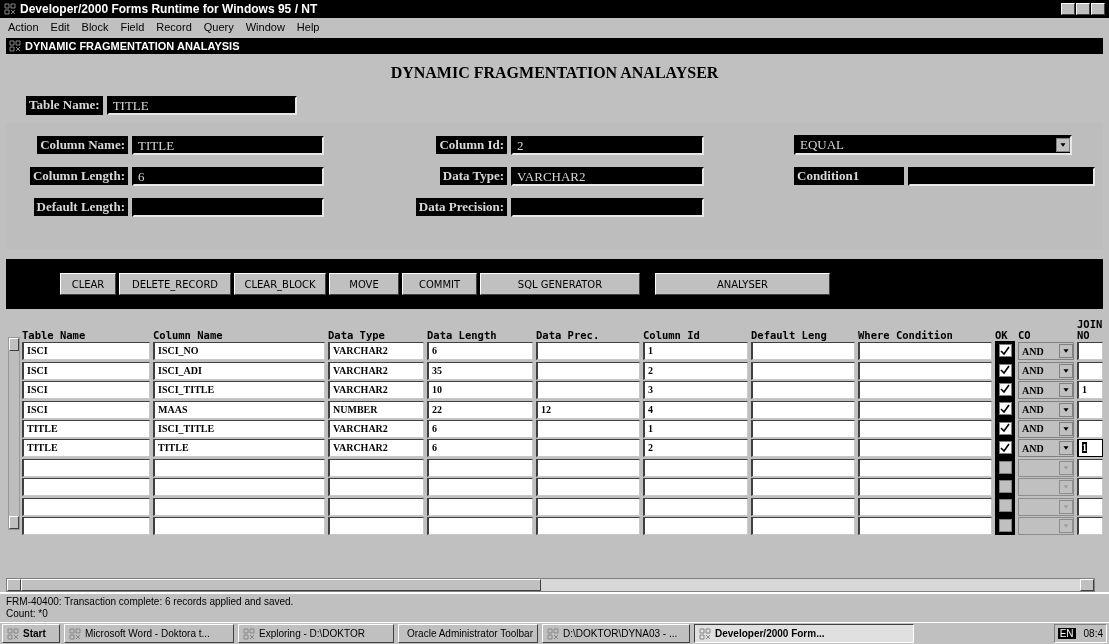 The image size is (1109, 644). What do you see at coordinates (316, 633) in the screenshot?
I see `taskbar-button: Exploring - D:\DOKTOR` at bounding box center [316, 633].